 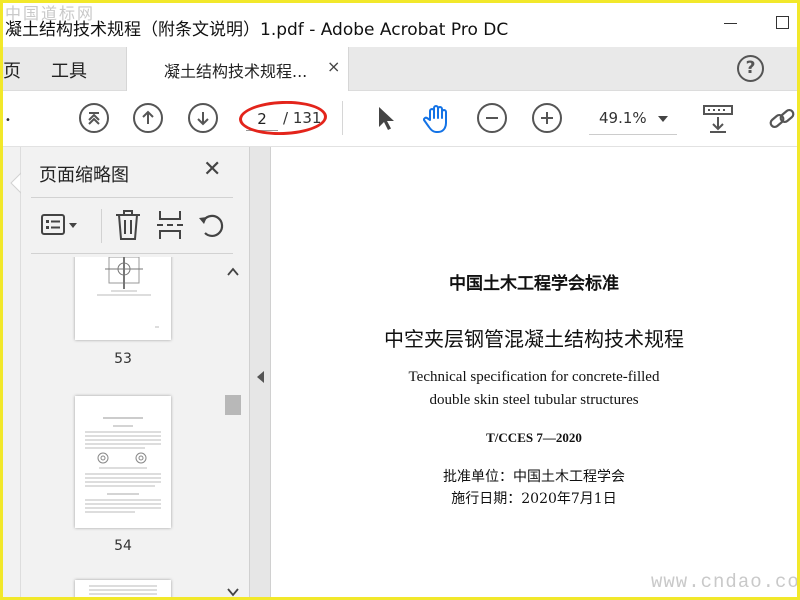 What do you see at coordinates (717, 118) in the screenshot?
I see `scroll-mode-icon` at bounding box center [717, 118].